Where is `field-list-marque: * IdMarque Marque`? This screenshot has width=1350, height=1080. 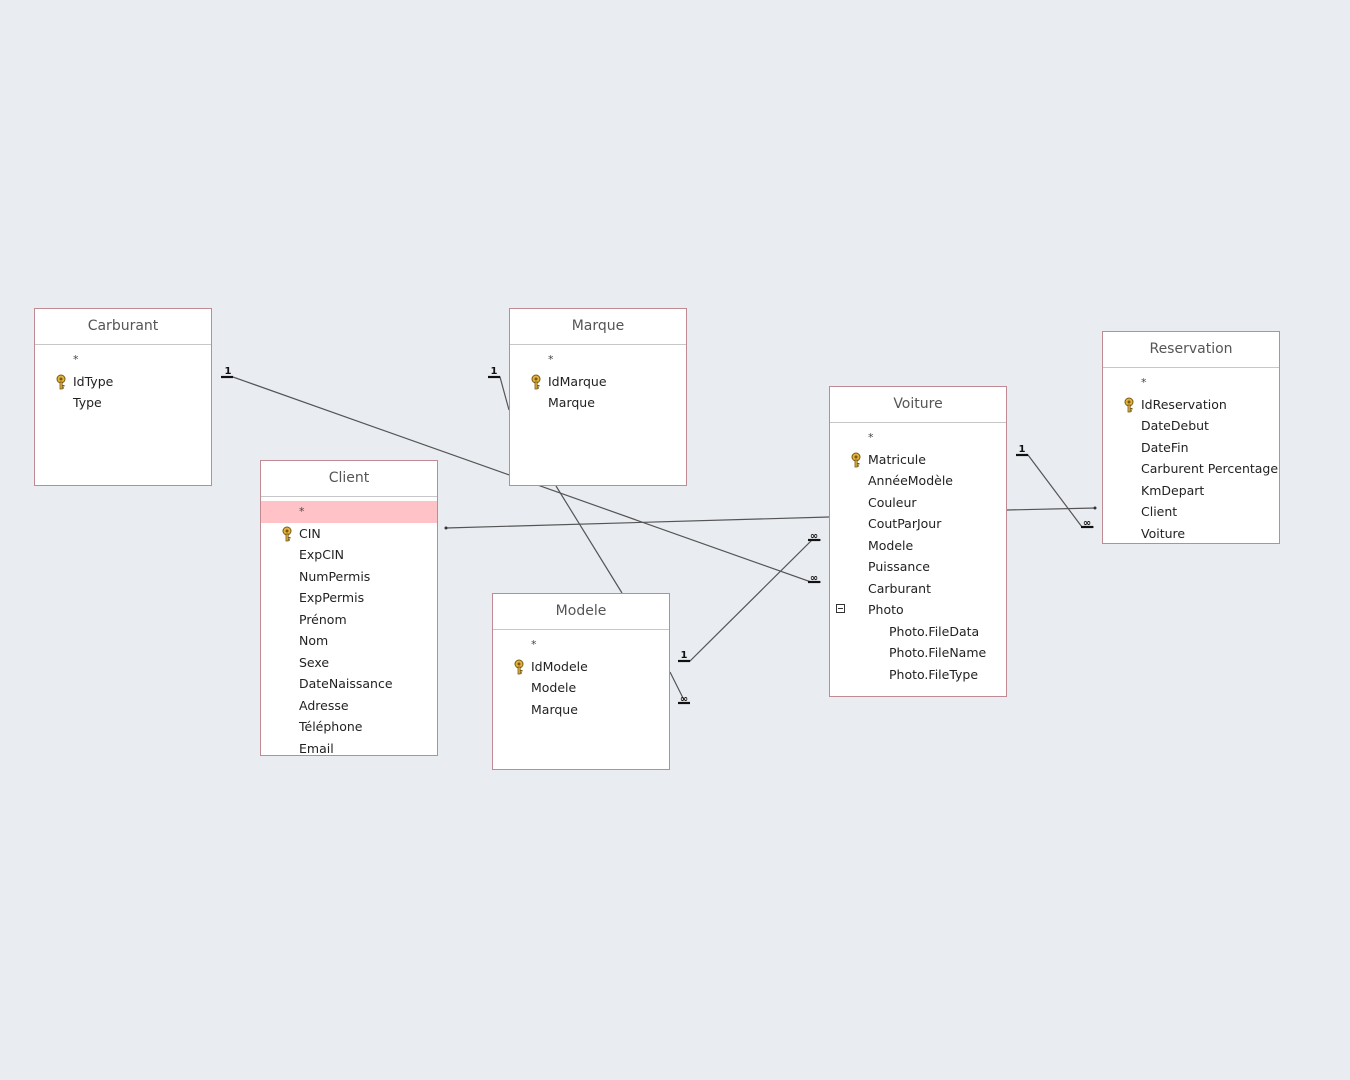
field-list-marque: * IdMarque Marque is located at coordinates (598, 379).